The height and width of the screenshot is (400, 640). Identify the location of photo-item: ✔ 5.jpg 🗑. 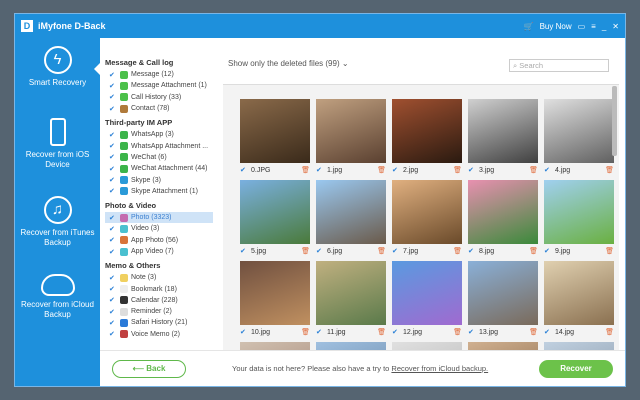
(275, 217).